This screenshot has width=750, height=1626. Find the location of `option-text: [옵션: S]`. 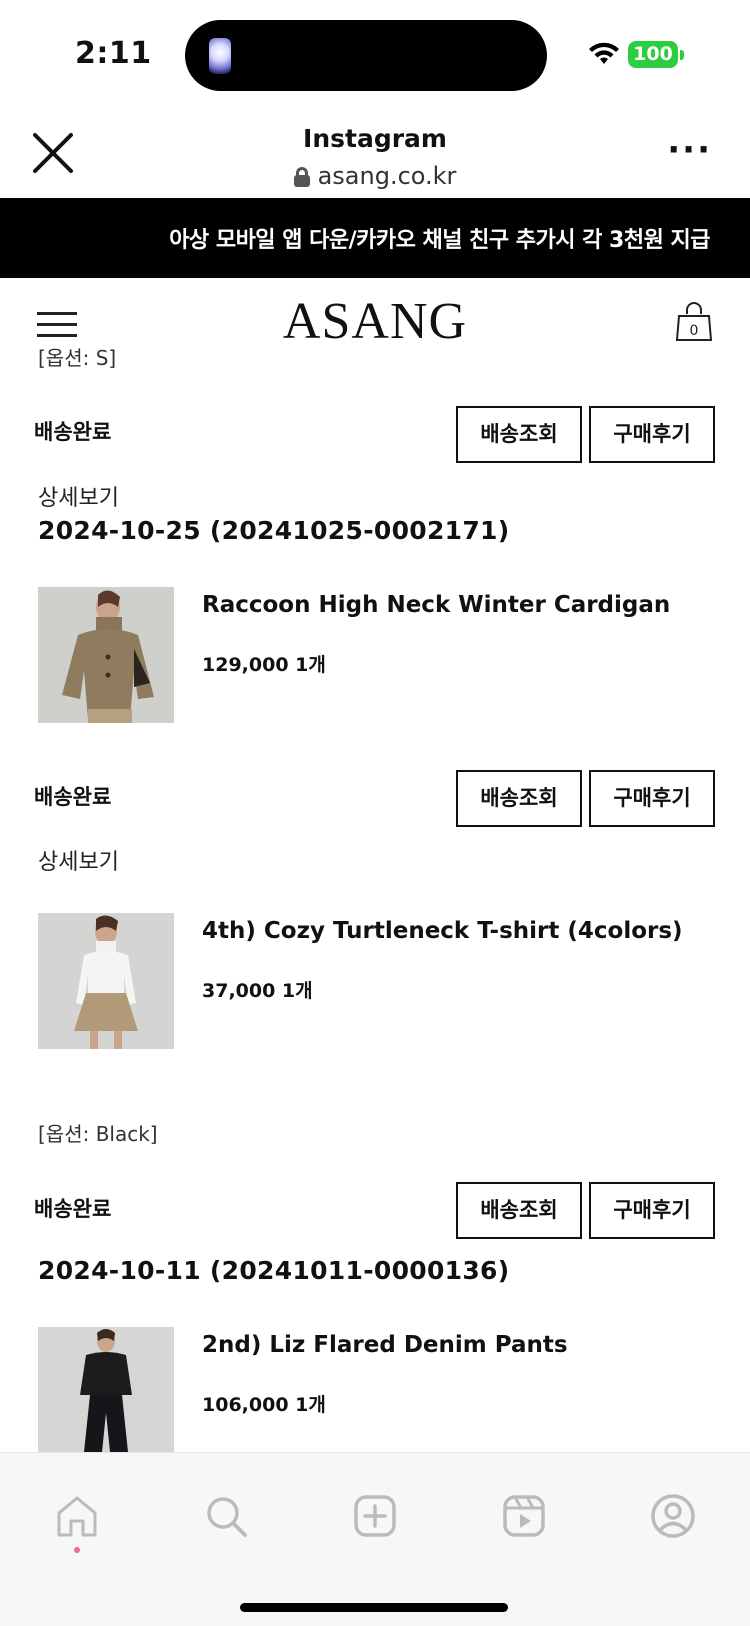

option-text: [옵션: S] is located at coordinates (77, 358).